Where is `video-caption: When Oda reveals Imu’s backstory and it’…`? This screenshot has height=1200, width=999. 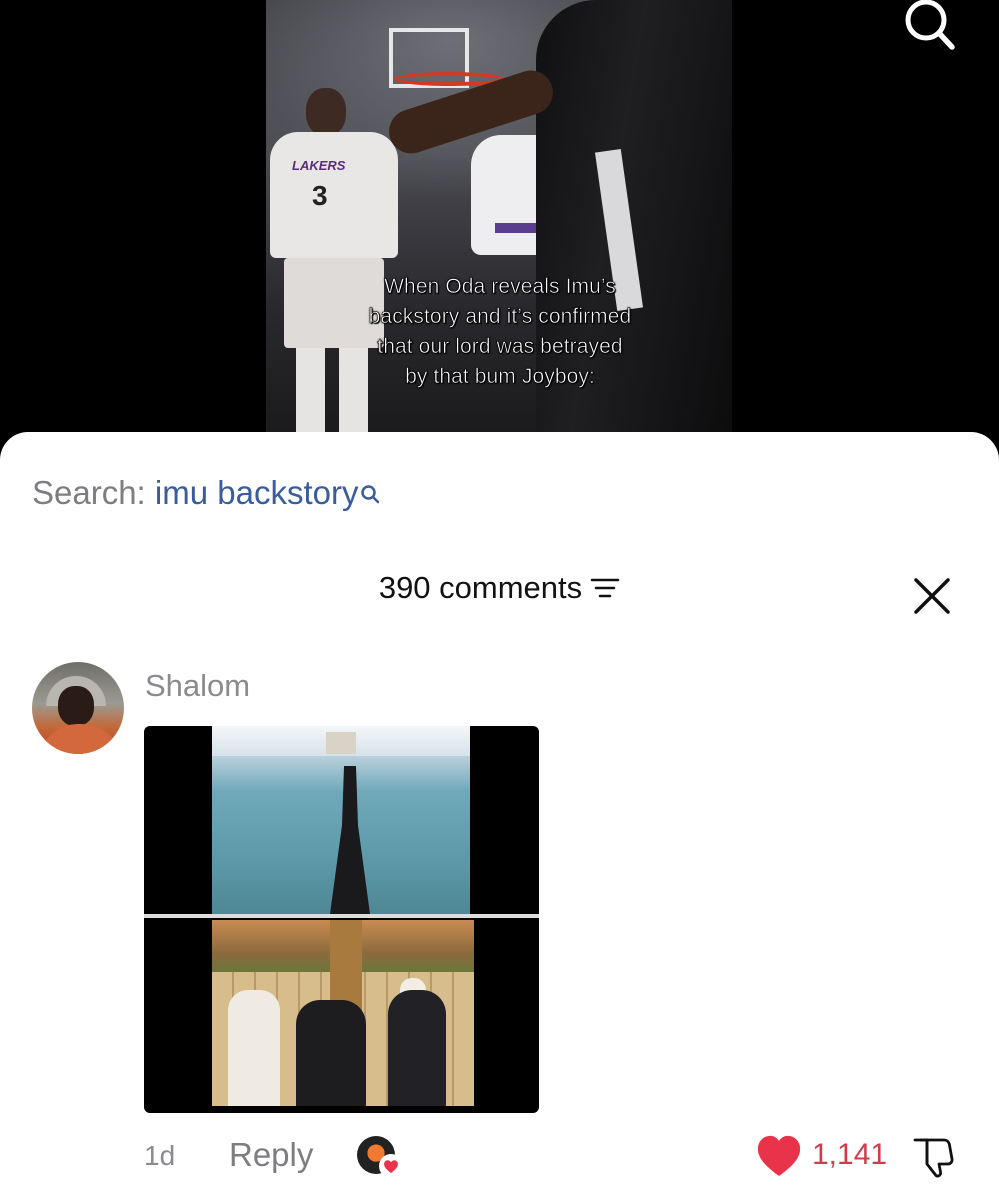
video-caption: When Oda reveals Imu’s backstory and it’… is located at coordinates (500, 332).